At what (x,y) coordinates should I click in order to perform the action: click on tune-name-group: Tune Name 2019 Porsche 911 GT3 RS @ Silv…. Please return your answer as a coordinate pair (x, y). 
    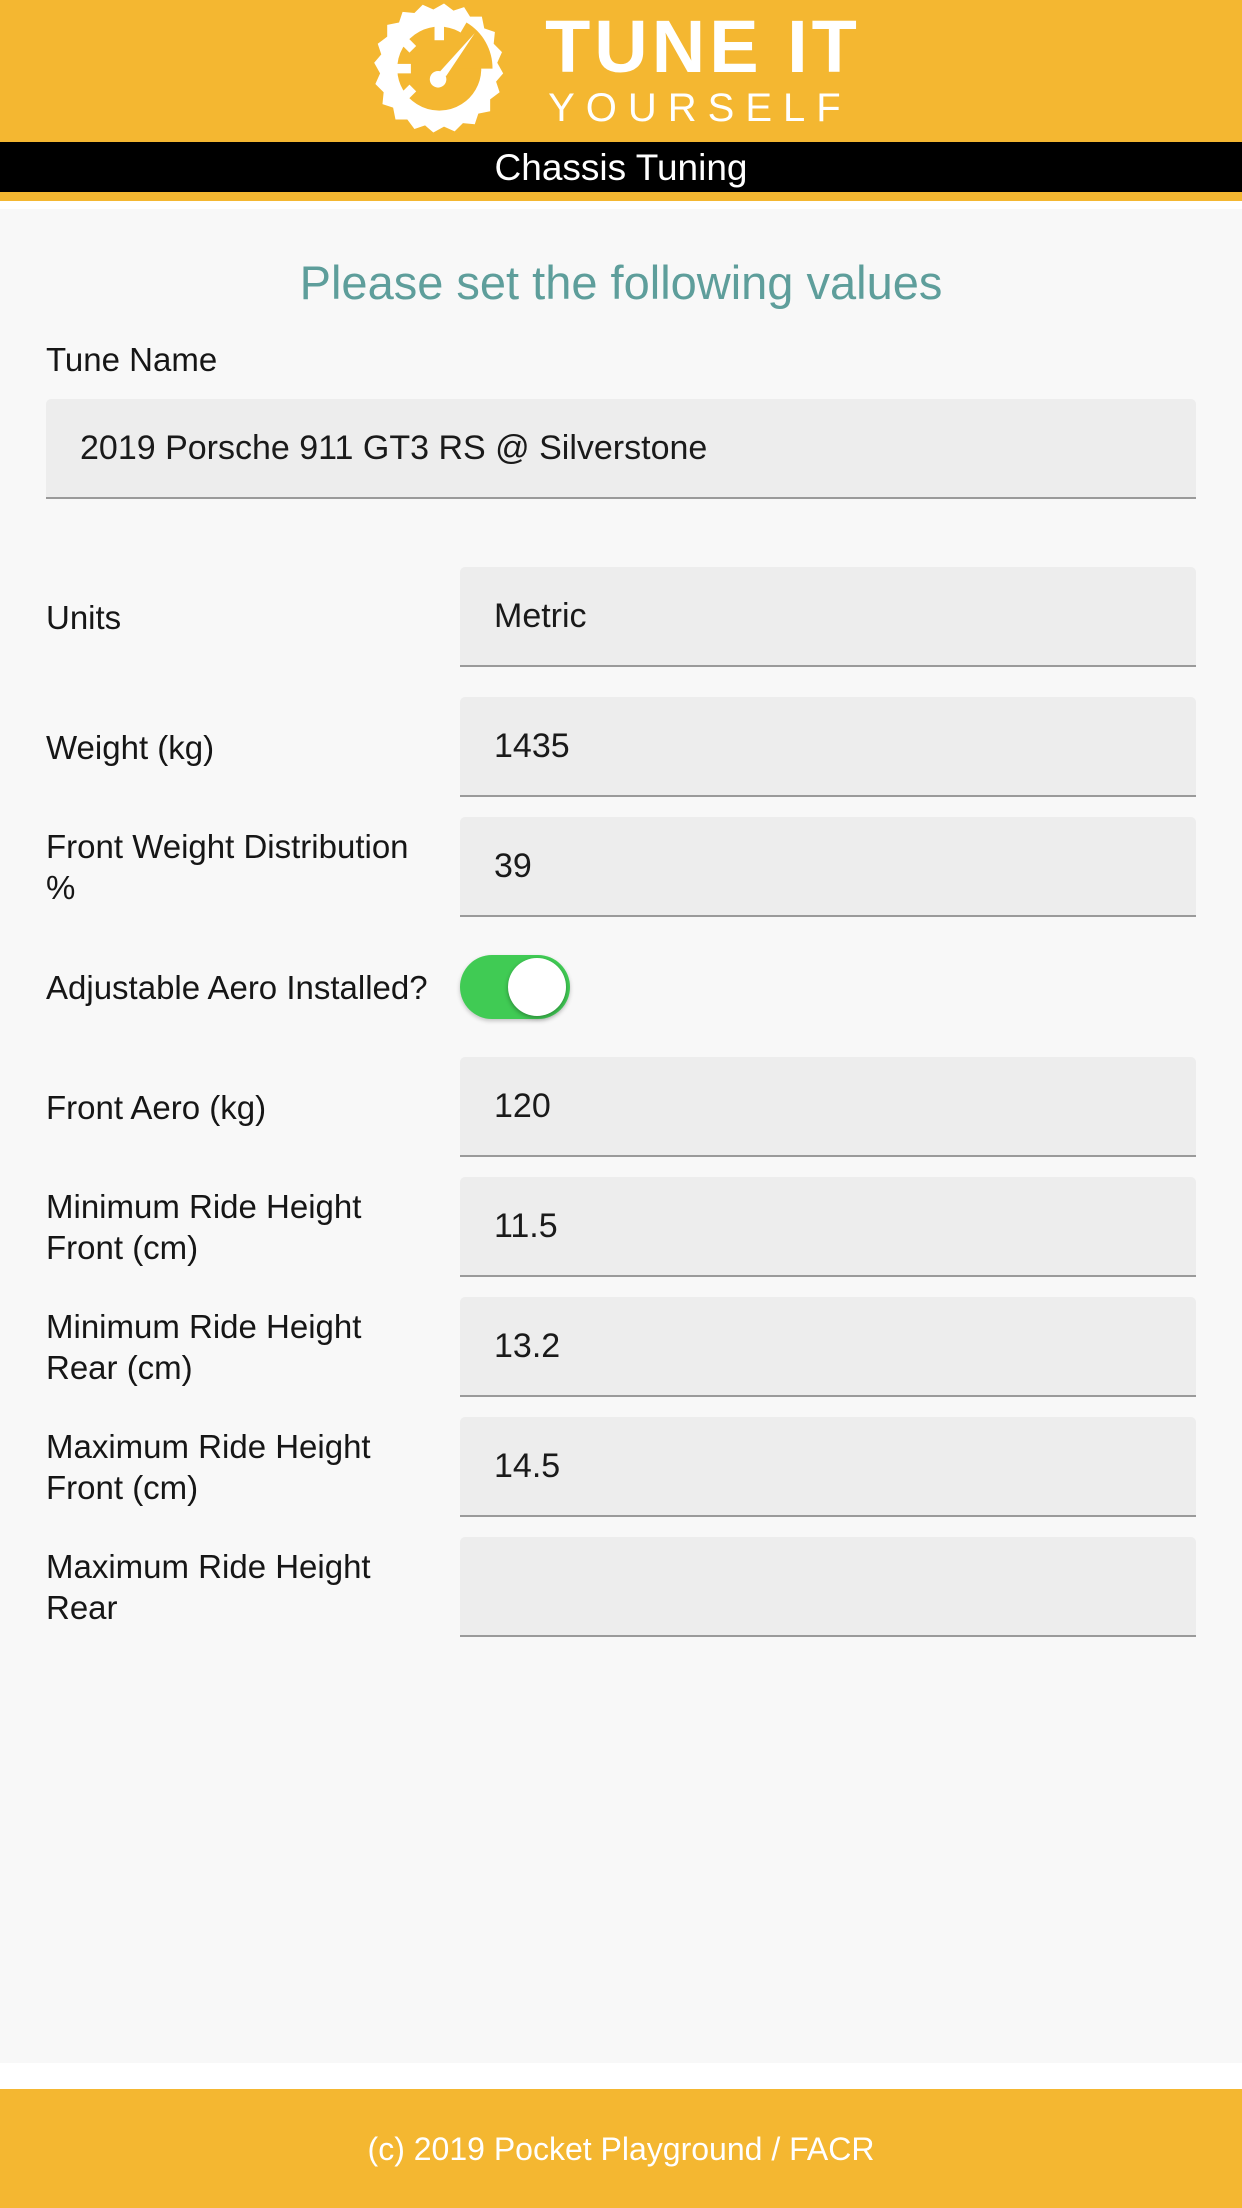
    Looking at the image, I should click on (621, 407).